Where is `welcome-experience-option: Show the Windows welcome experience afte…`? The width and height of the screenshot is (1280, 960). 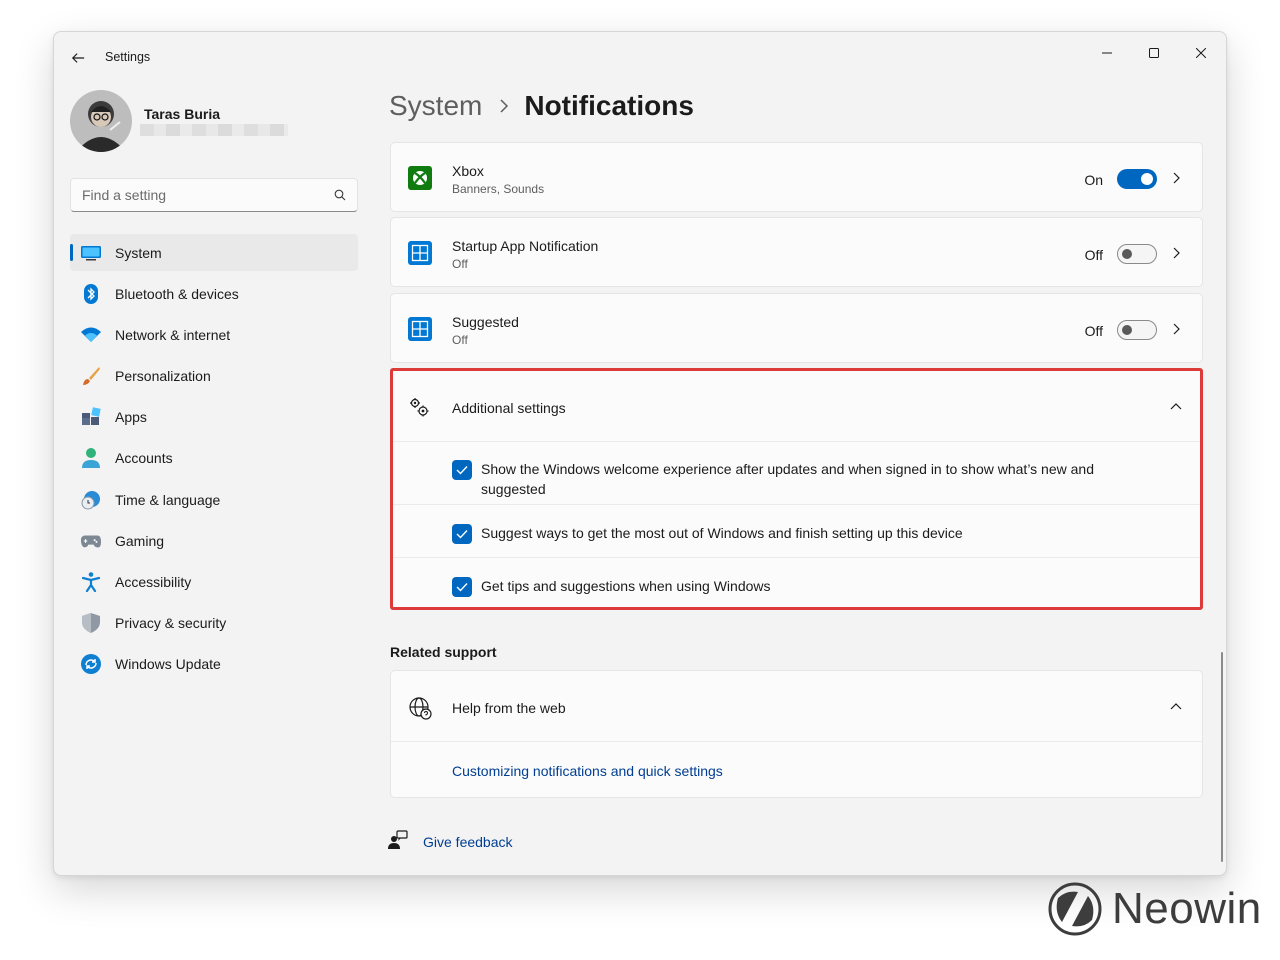 welcome-experience-option: Show the Windows welcome experience afte… is located at coordinates (796, 479).